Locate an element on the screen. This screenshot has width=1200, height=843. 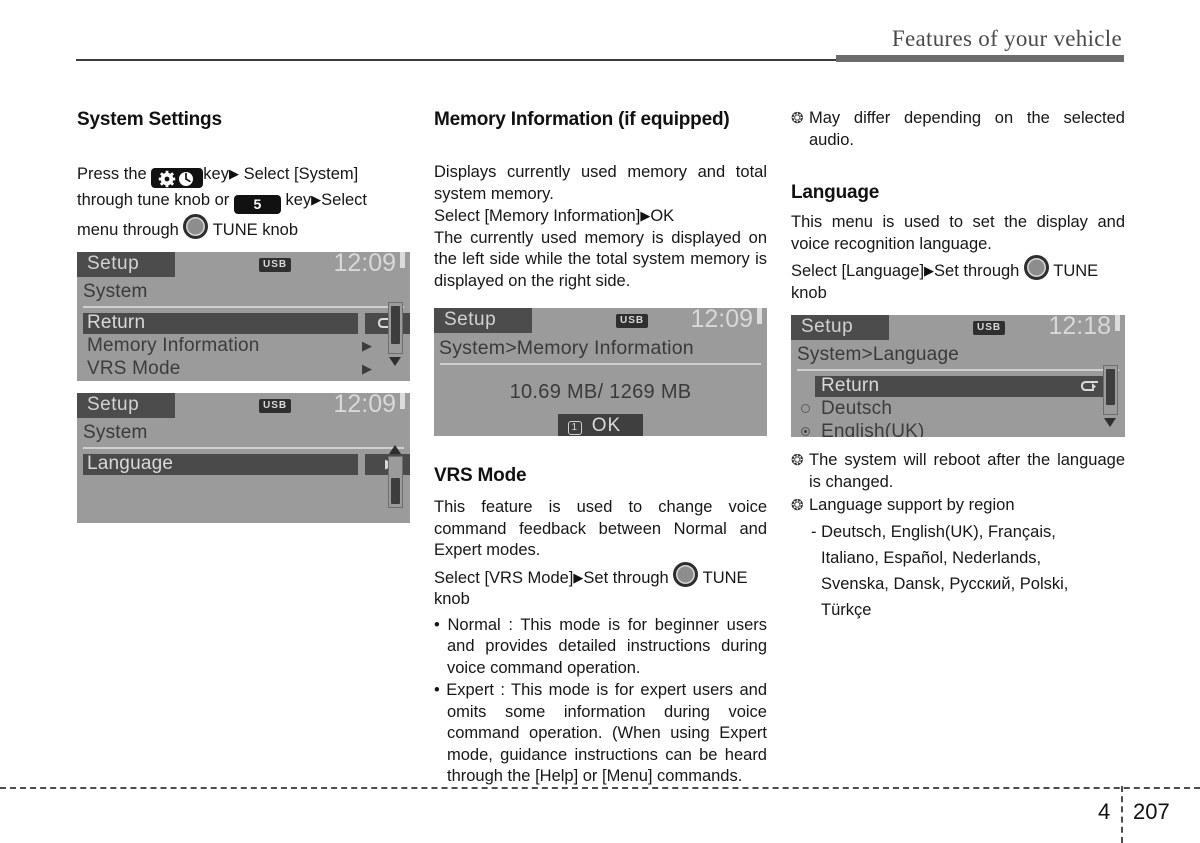
radio-button-english-uk is located at coordinates (805, 431).